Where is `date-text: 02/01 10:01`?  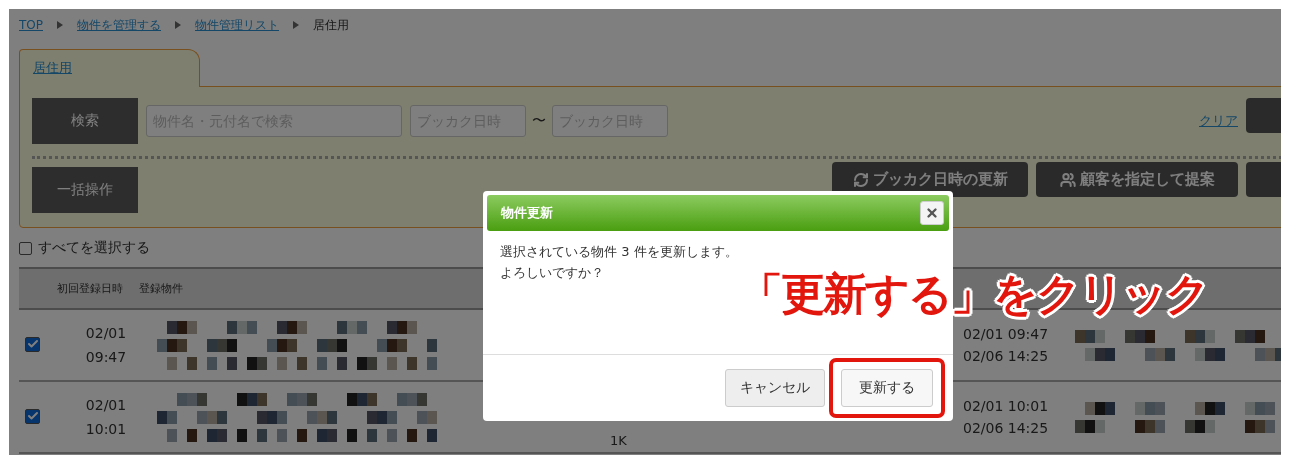
date-text: 02/01 10:01 is located at coordinates (1006, 406).